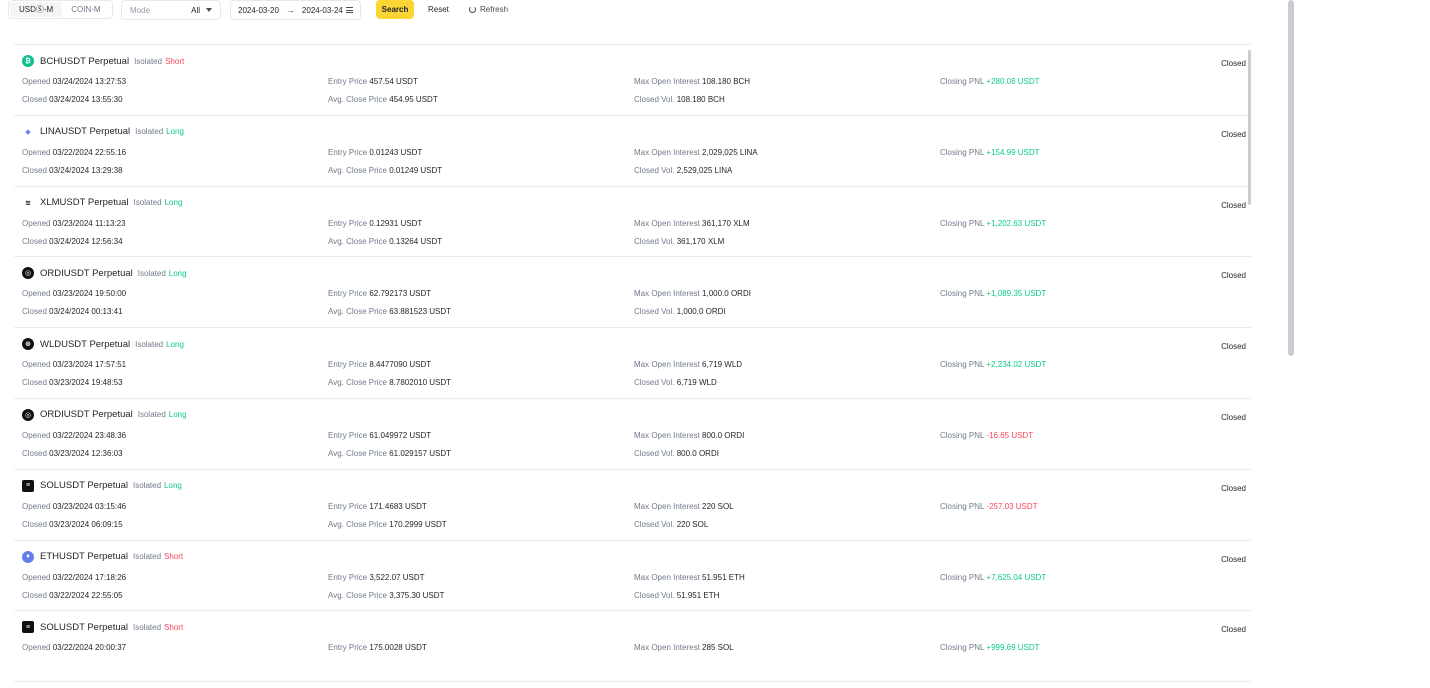  What do you see at coordinates (1291, 178) in the screenshot?
I see `page-scrollbar` at bounding box center [1291, 178].